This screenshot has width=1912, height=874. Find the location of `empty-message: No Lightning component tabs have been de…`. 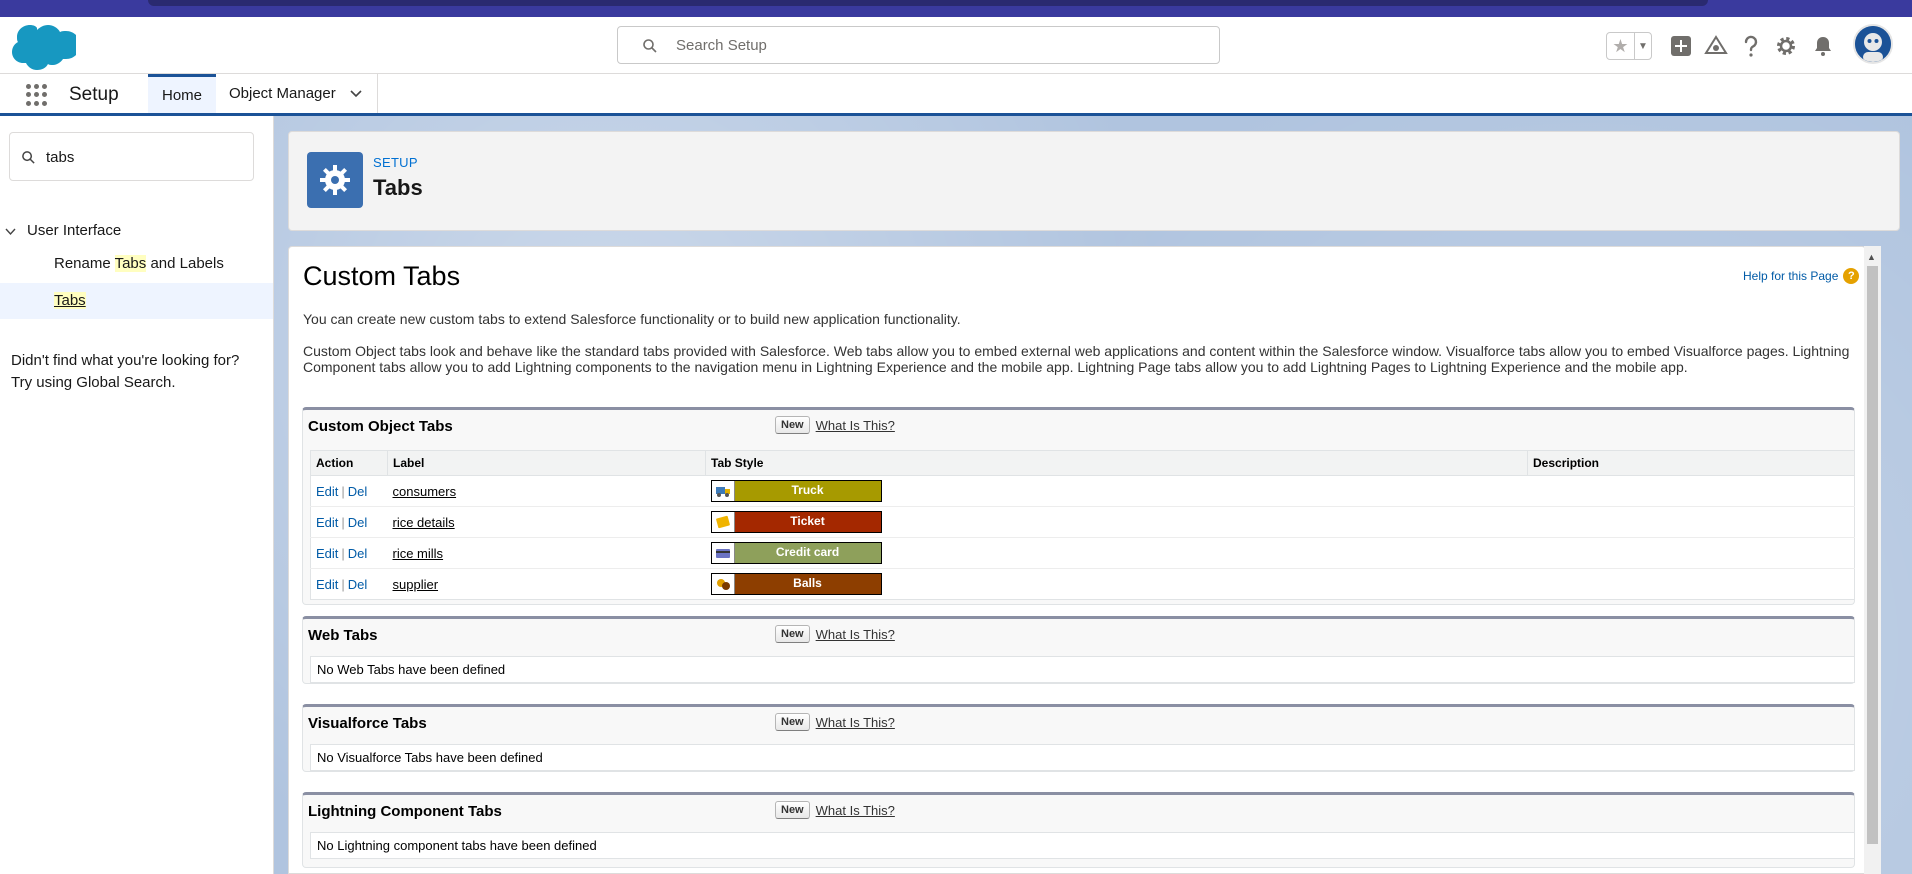

empty-message: No Lightning component tabs have been de… is located at coordinates (1082, 845).